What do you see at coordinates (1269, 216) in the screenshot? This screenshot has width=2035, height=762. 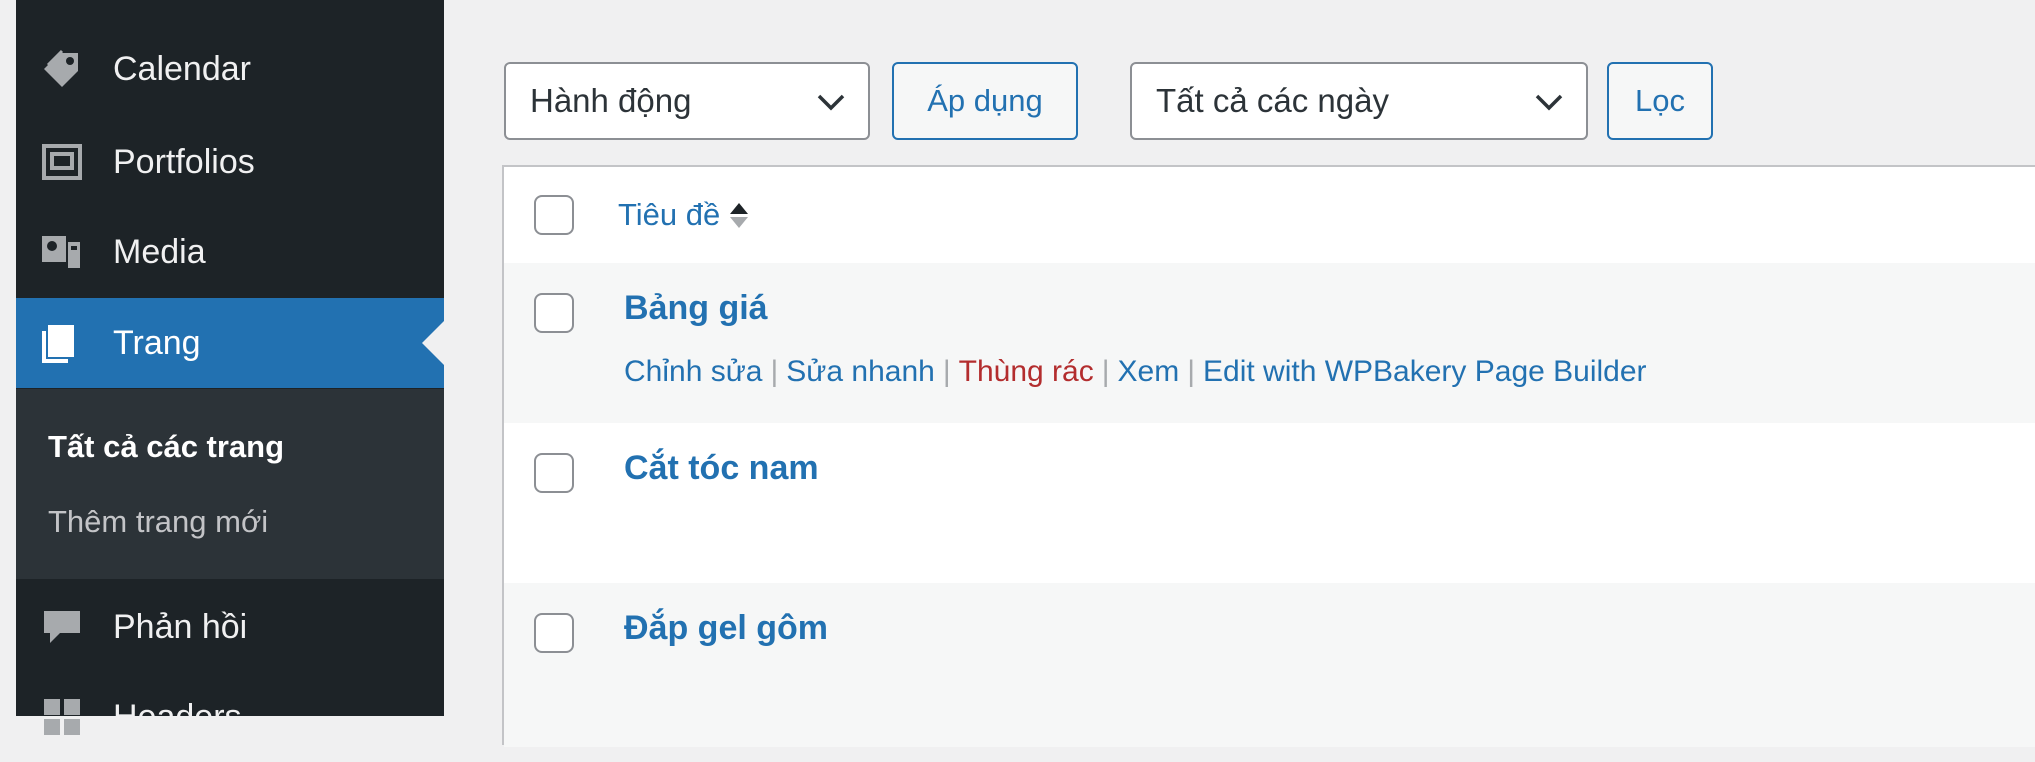 I see `table-header: Tiêu đề` at bounding box center [1269, 216].